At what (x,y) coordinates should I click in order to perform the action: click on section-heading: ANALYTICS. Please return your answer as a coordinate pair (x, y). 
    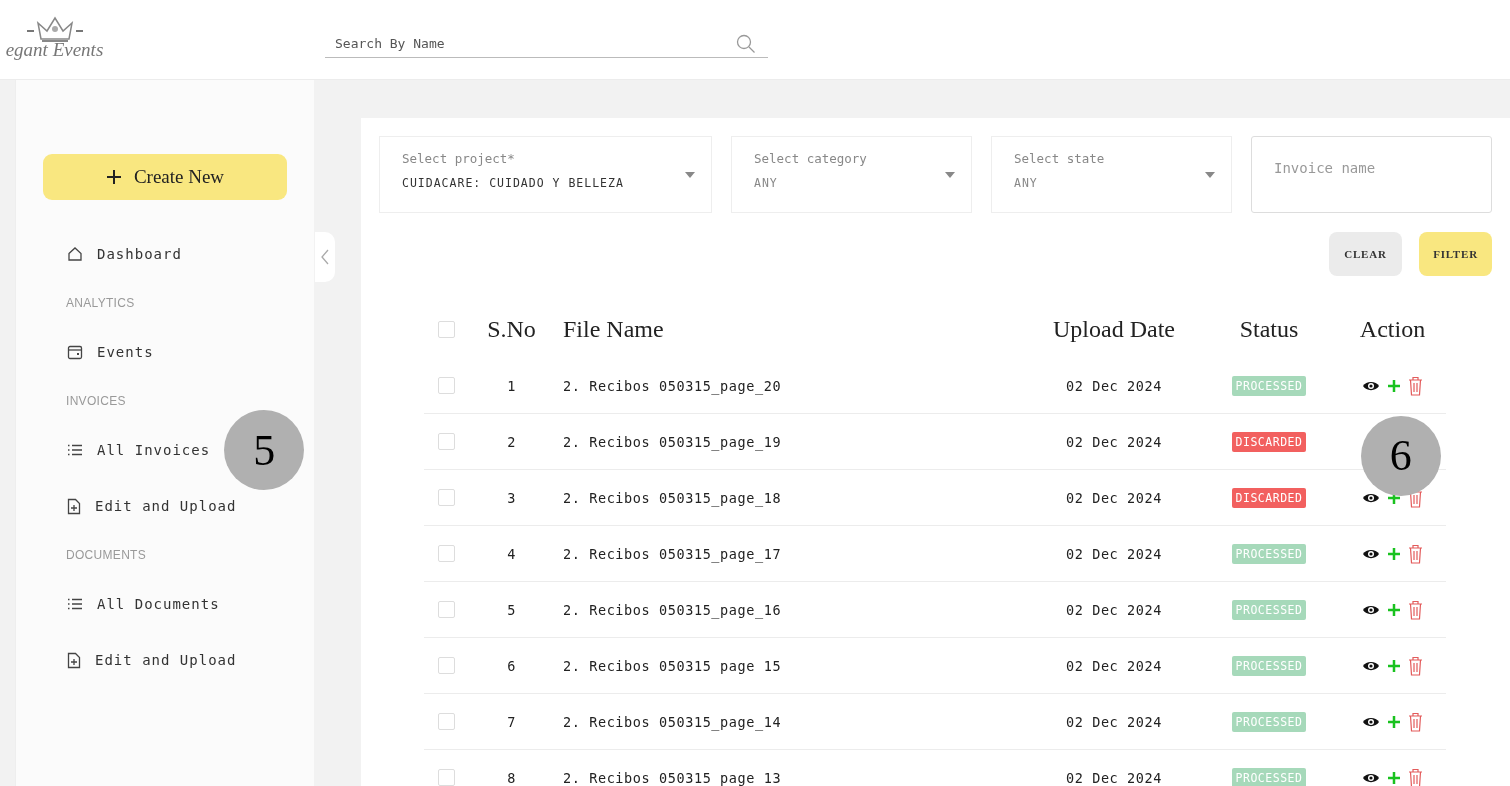
    Looking at the image, I should click on (101, 303).